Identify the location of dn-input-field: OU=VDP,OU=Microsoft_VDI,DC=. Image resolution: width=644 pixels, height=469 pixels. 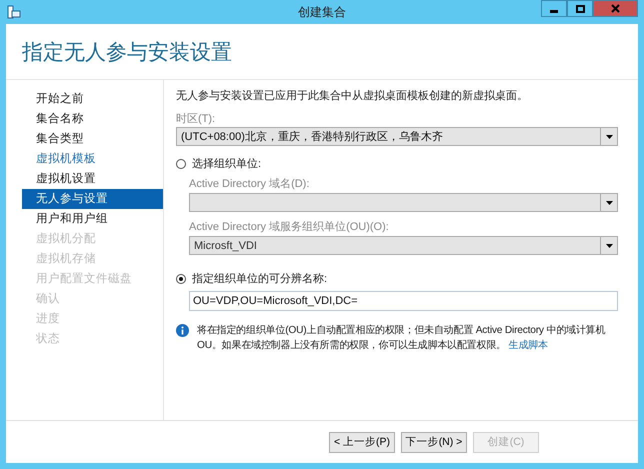
(403, 301).